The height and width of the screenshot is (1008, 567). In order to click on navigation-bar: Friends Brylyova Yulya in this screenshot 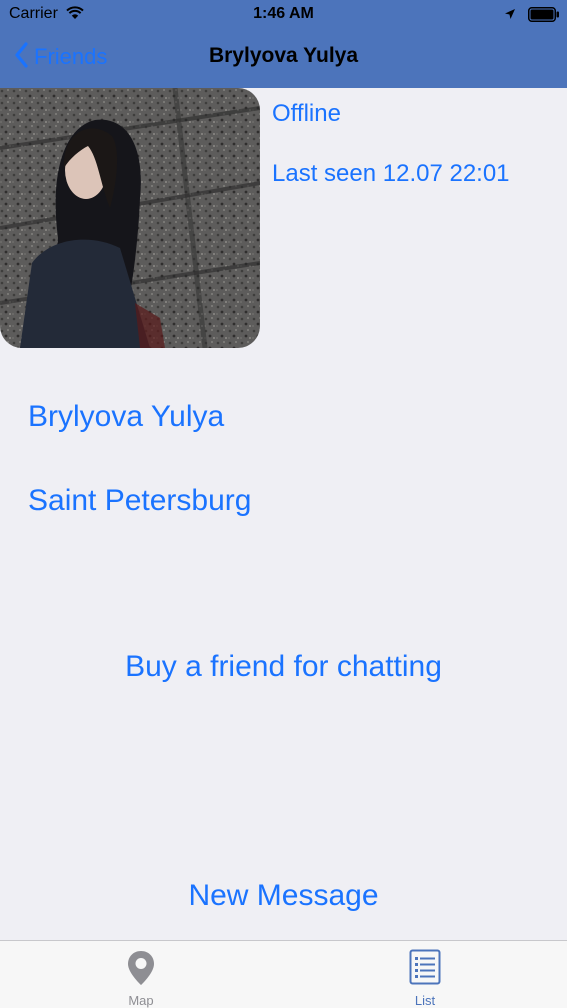, I will do `click(283, 59)`.